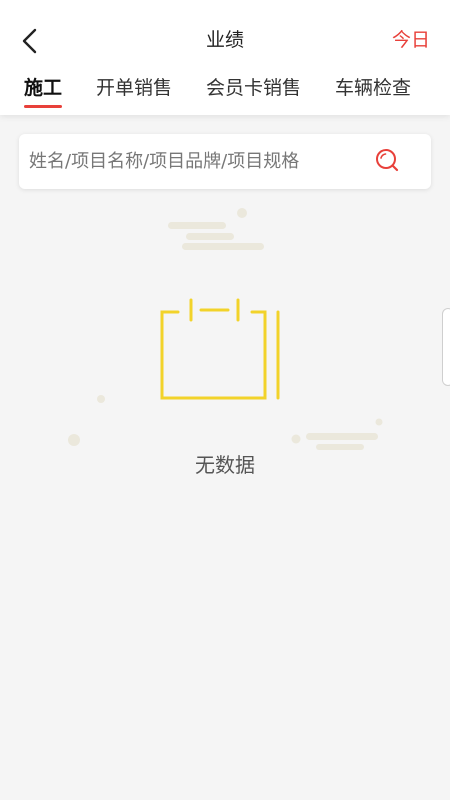 Image resolution: width=450 pixels, height=800 pixels. I want to click on clipboard-outline, so click(220, 349).